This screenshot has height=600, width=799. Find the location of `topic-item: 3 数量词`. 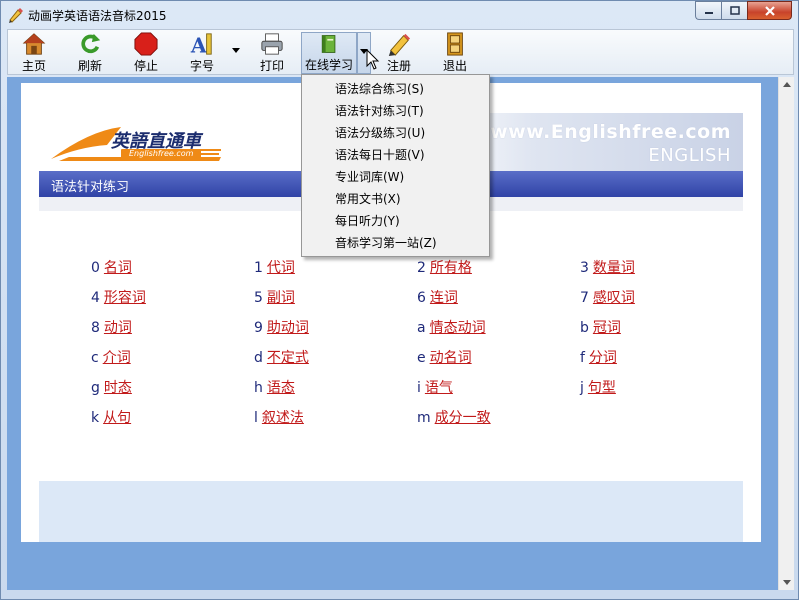

topic-item: 3 数量词 is located at coordinates (607, 267).